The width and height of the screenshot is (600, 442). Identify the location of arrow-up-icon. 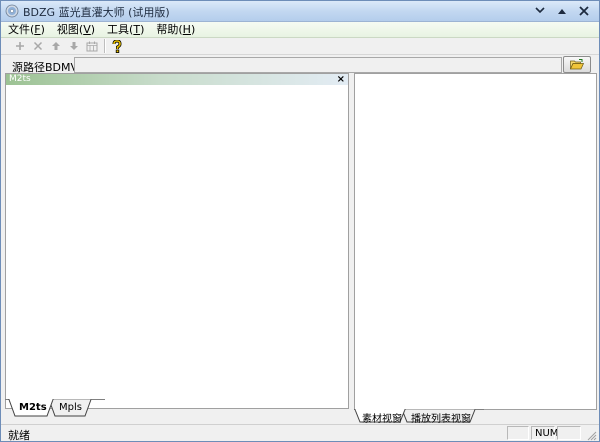
(56, 46).